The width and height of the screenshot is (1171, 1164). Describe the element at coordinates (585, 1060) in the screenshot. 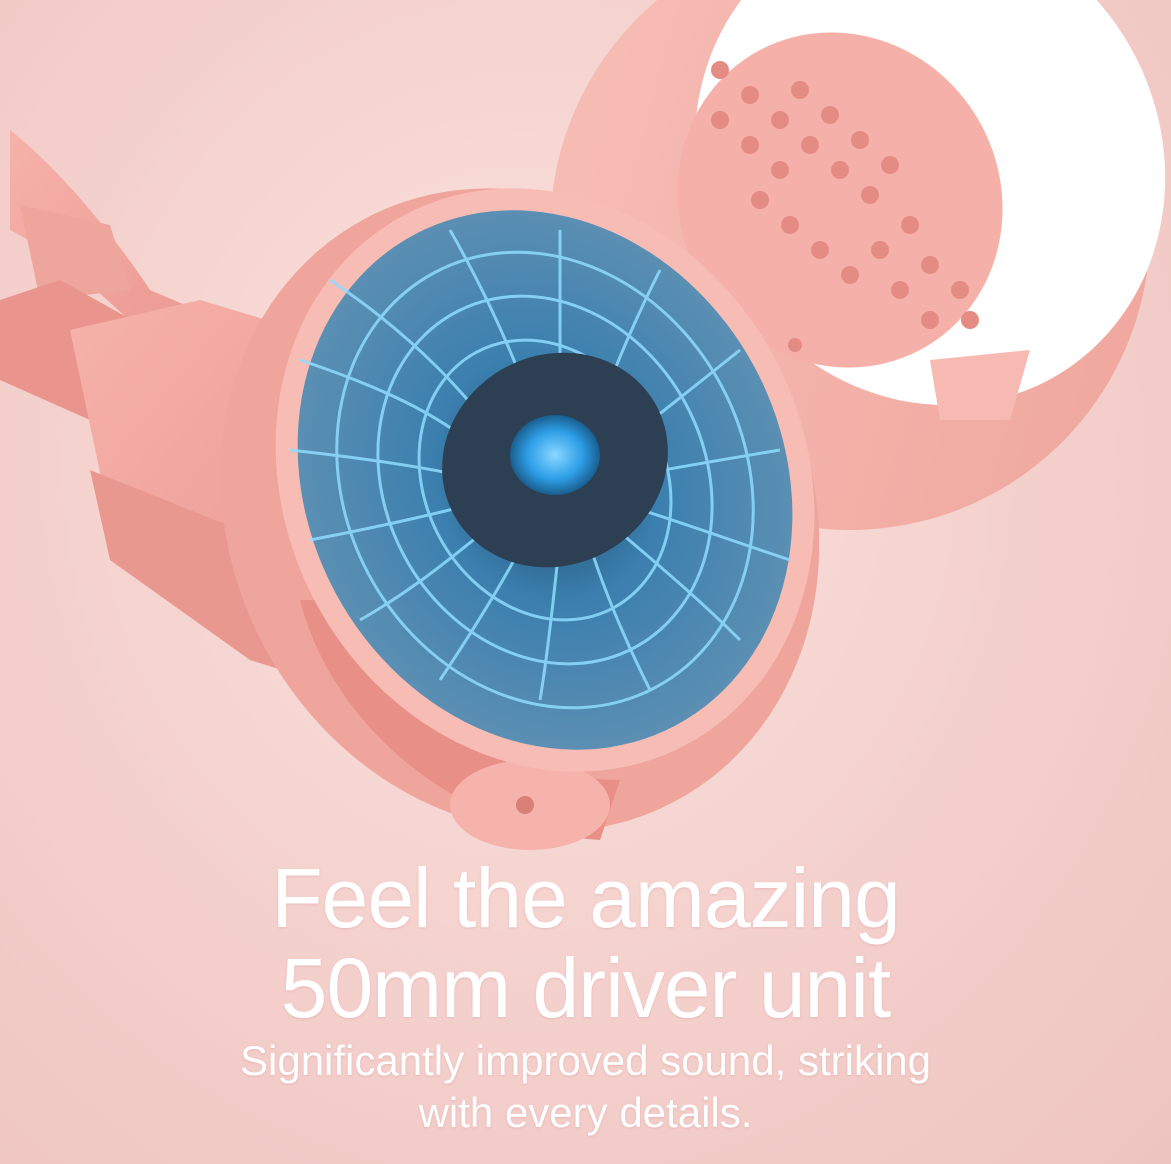

I see `subtext-line-1: Significantly improved sound, striking` at that location.